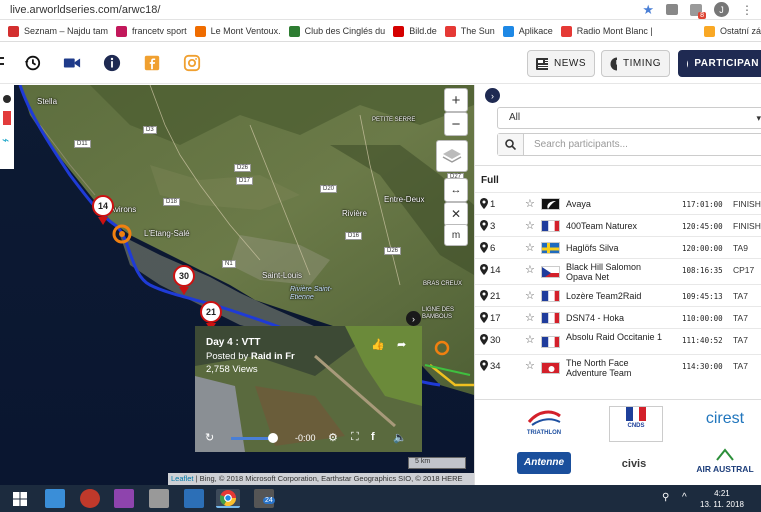 The height and width of the screenshot is (512, 761). Describe the element at coordinates (635, 63) in the screenshot. I see `timing-button: TIMING` at that location.